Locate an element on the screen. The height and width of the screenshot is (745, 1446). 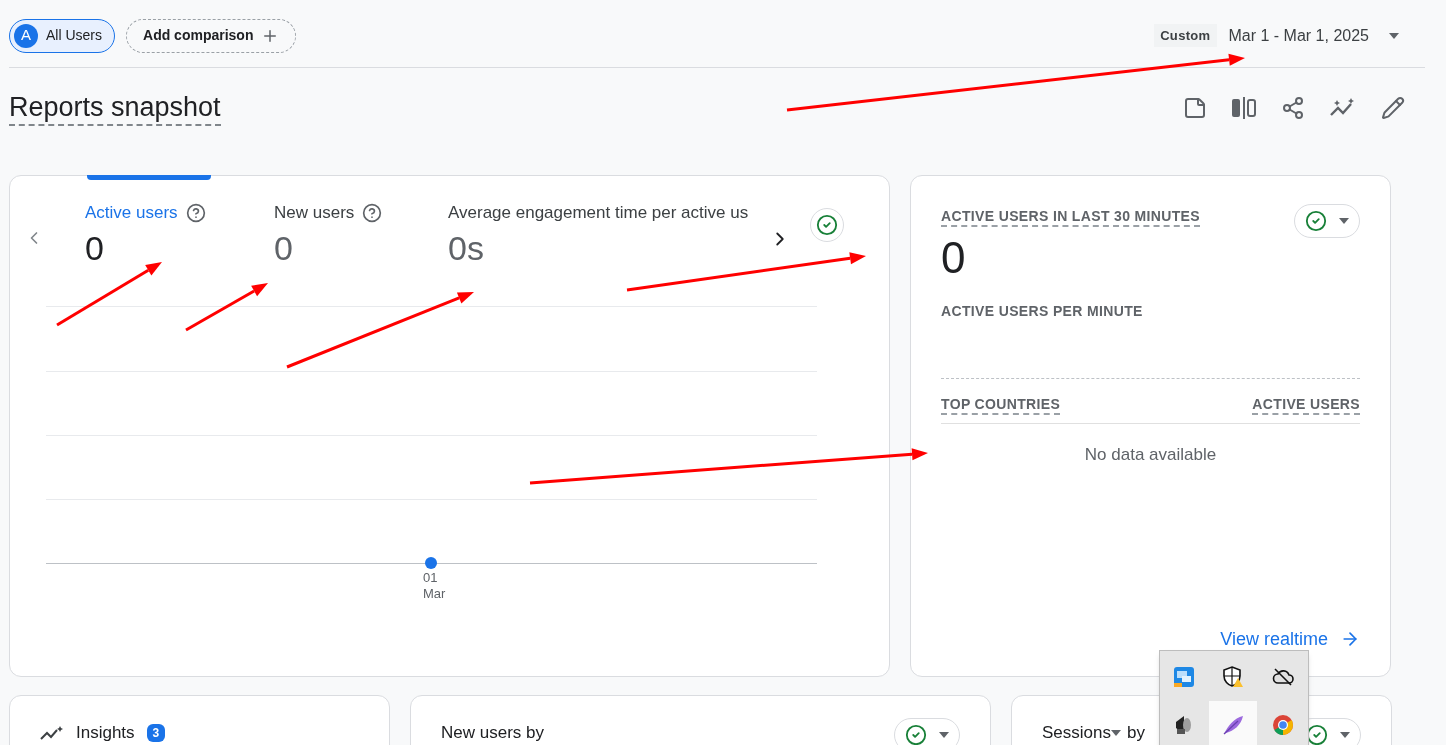
cloud-off-icon is located at coordinates (1282, 677).